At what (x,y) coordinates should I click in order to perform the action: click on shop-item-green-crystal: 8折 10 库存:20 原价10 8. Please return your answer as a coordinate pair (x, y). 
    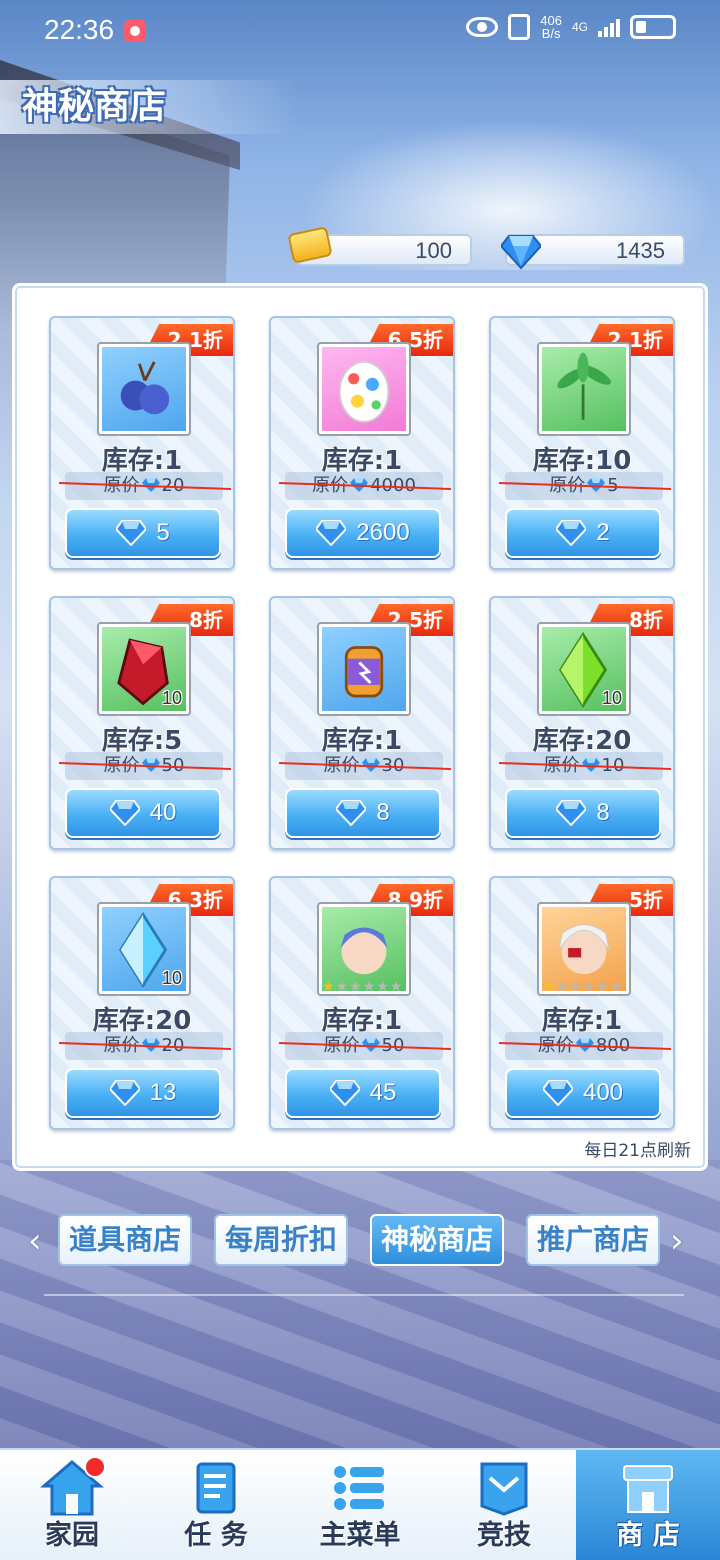
    Looking at the image, I should click on (582, 723).